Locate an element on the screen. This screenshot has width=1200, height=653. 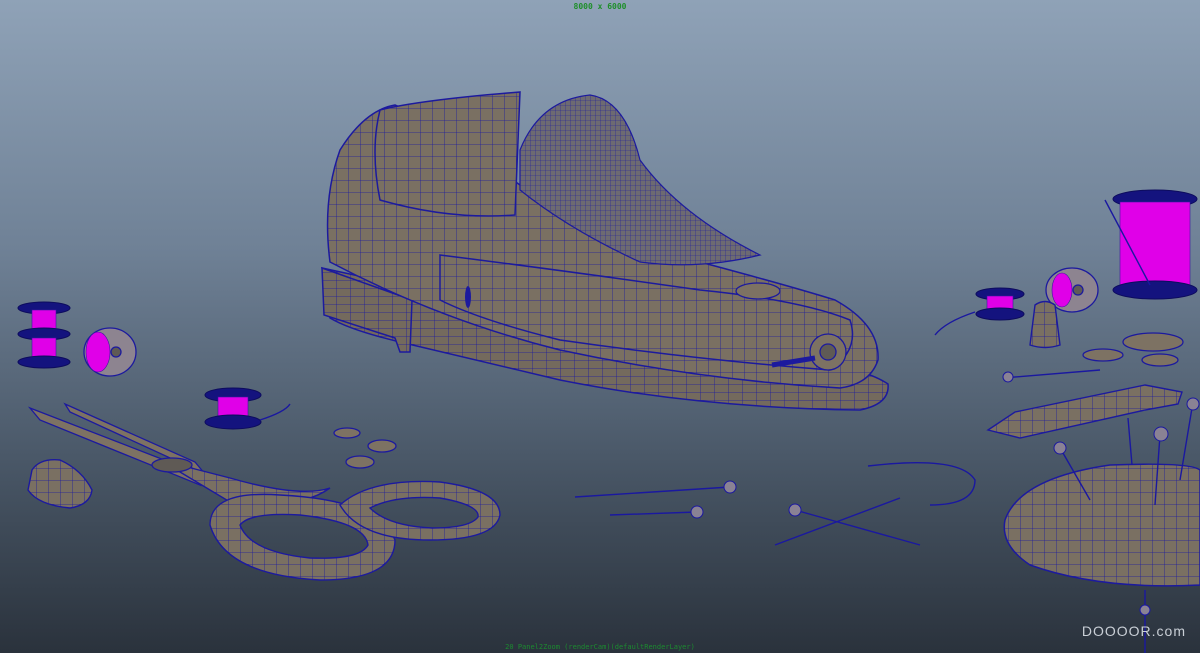
thimble-right is located at coordinates (1045, 324).